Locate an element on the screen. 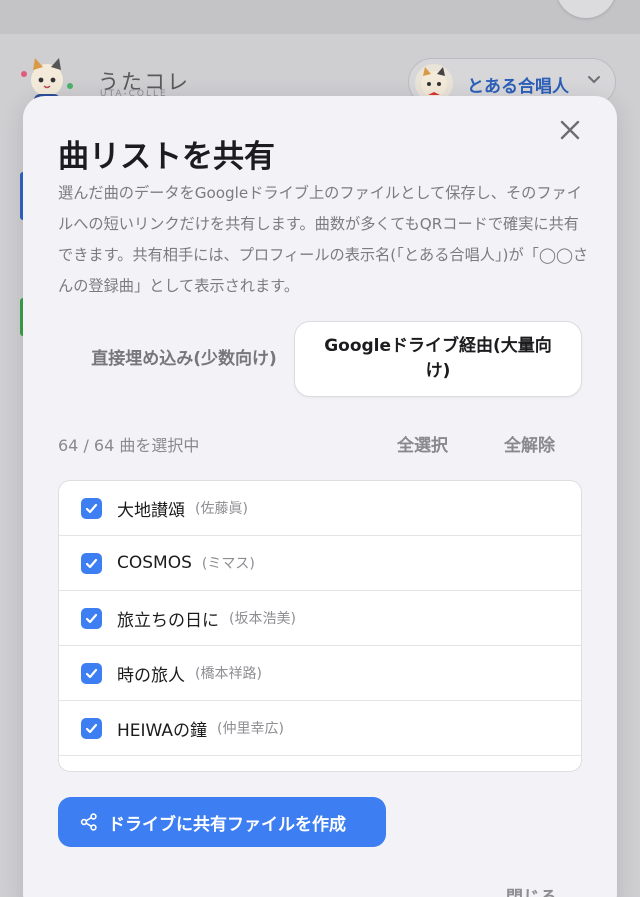 This screenshot has width=640, height=897. song-artist: (佐藤眞) is located at coordinates (221, 509).